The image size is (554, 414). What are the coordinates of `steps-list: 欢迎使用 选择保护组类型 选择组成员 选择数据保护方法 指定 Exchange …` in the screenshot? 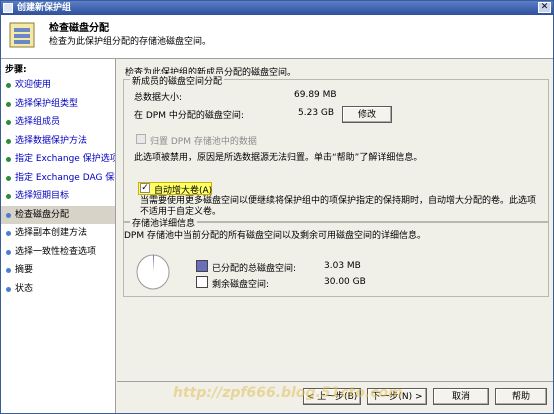 It's located at (58, 187).